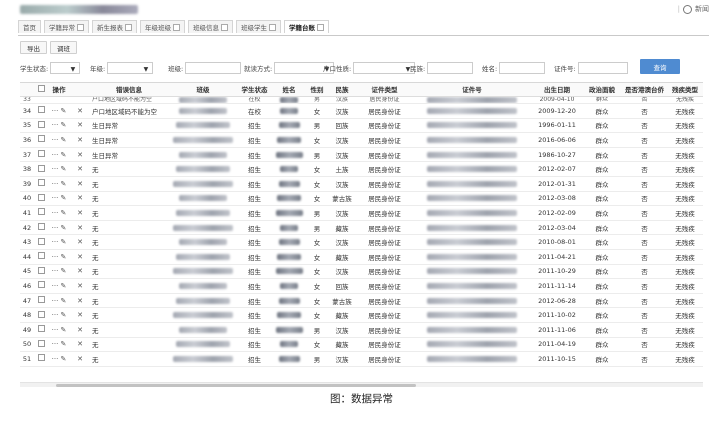 This screenshot has width=723, height=421. Describe the element at coordinates (660, 66) in the screenshot. I see `query-button: 查询` at that location.